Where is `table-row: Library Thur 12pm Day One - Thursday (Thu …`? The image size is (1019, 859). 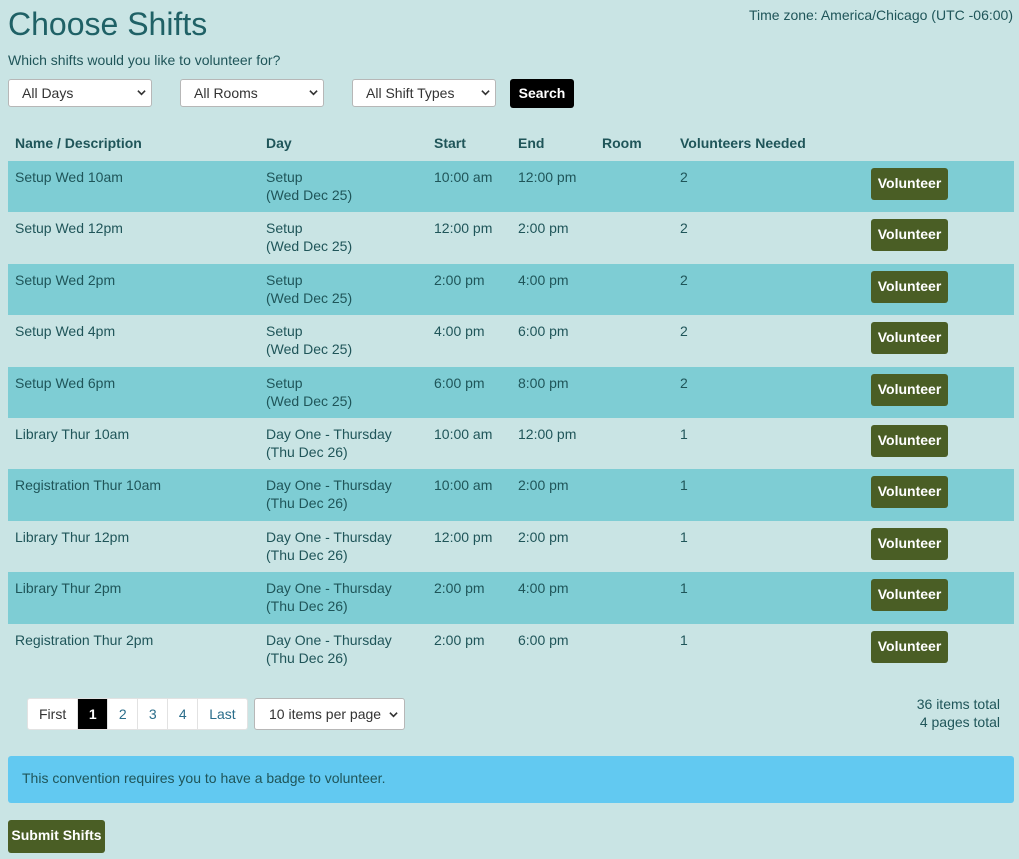
table-row: Library Thur 12pm Day One - Thursday (Thu … is located at coordinates (511, 546).